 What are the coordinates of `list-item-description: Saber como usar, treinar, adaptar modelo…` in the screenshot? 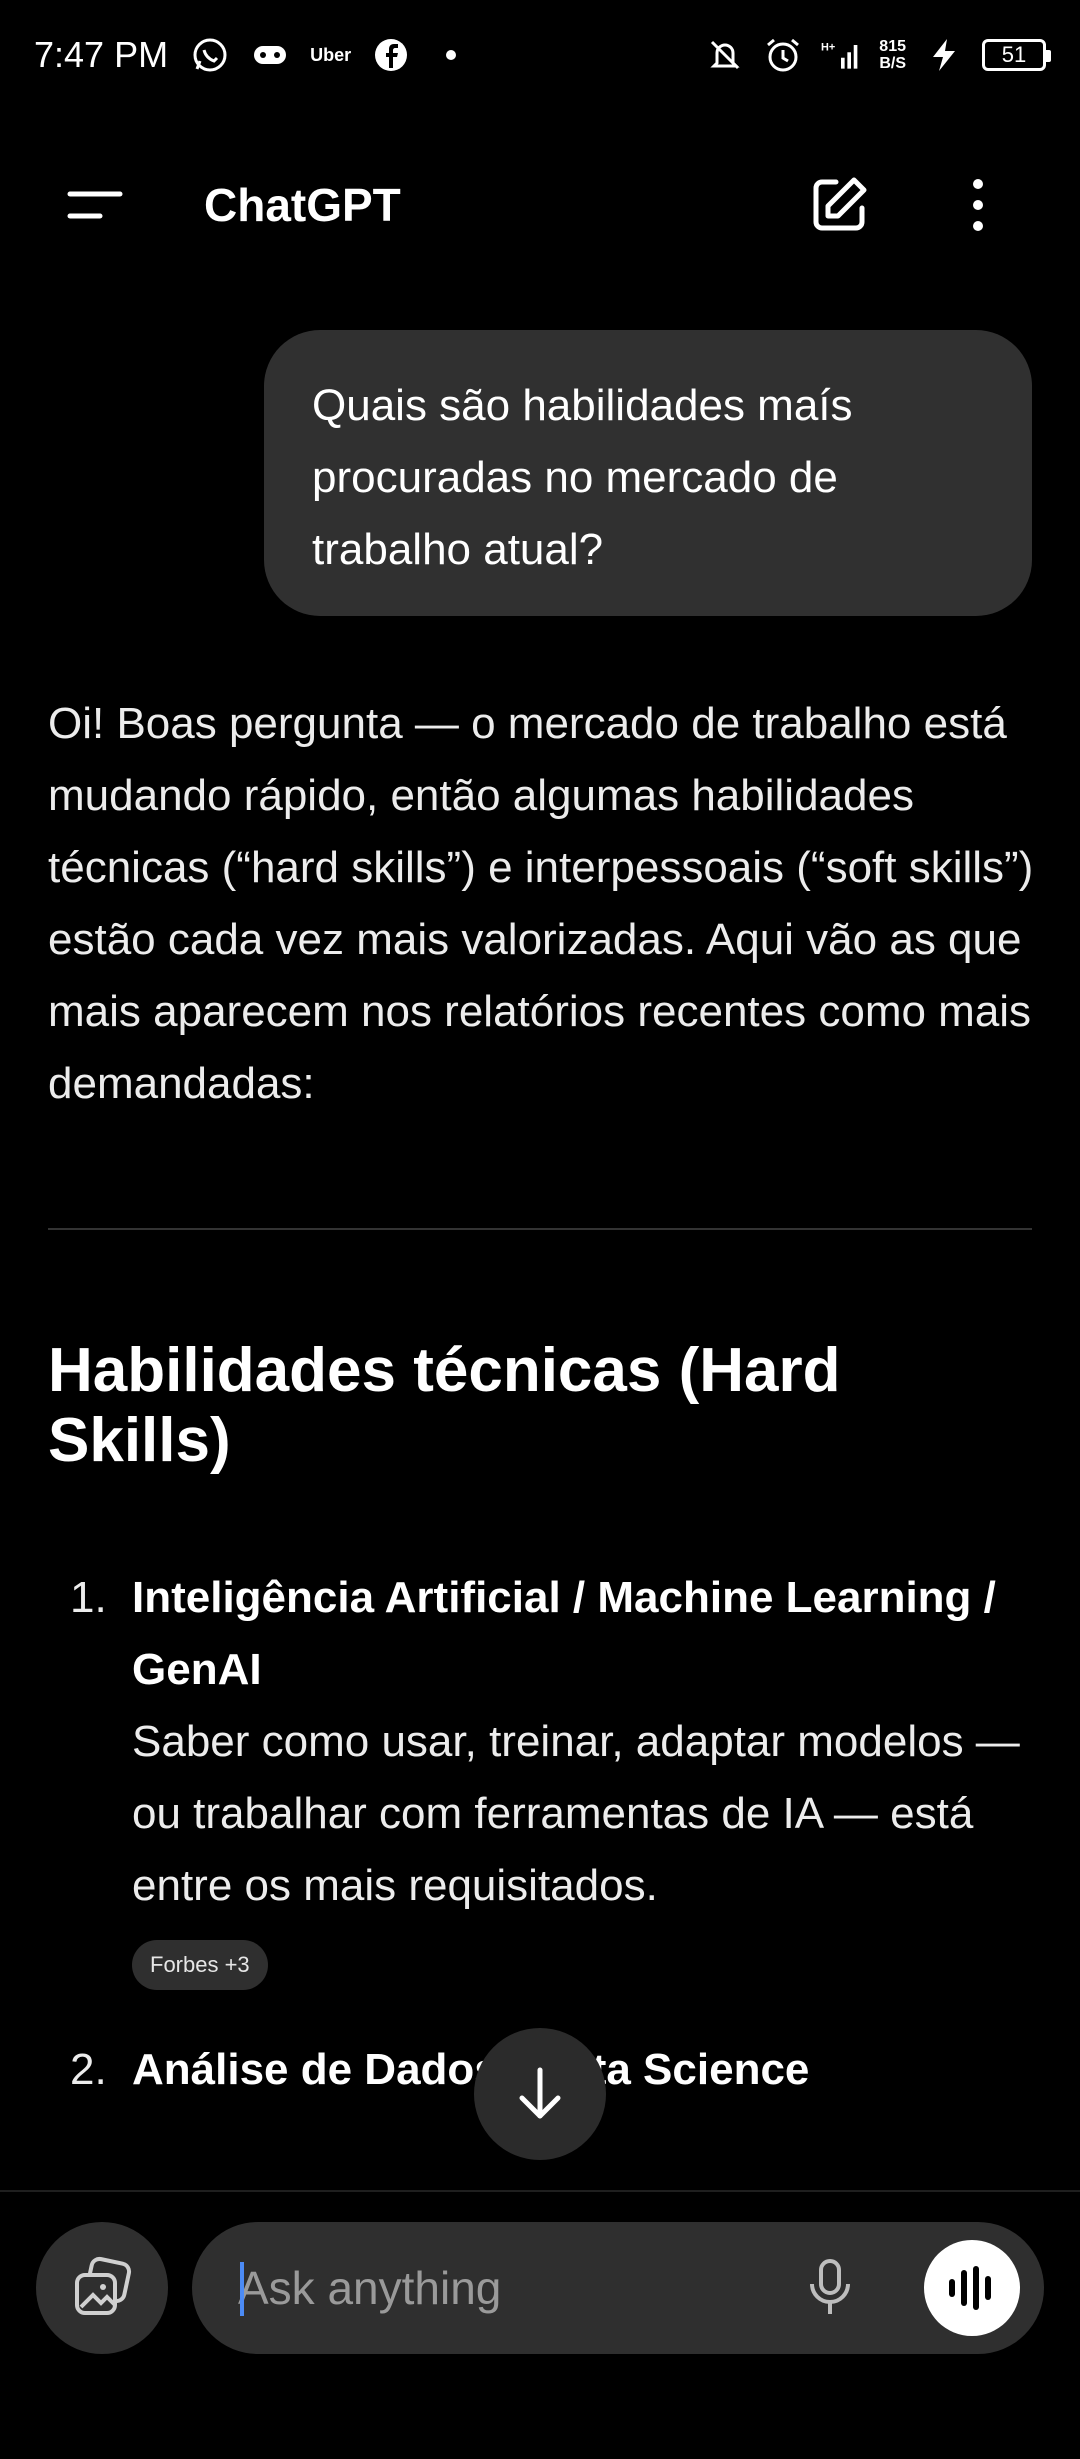 It's located at (576, 1813).